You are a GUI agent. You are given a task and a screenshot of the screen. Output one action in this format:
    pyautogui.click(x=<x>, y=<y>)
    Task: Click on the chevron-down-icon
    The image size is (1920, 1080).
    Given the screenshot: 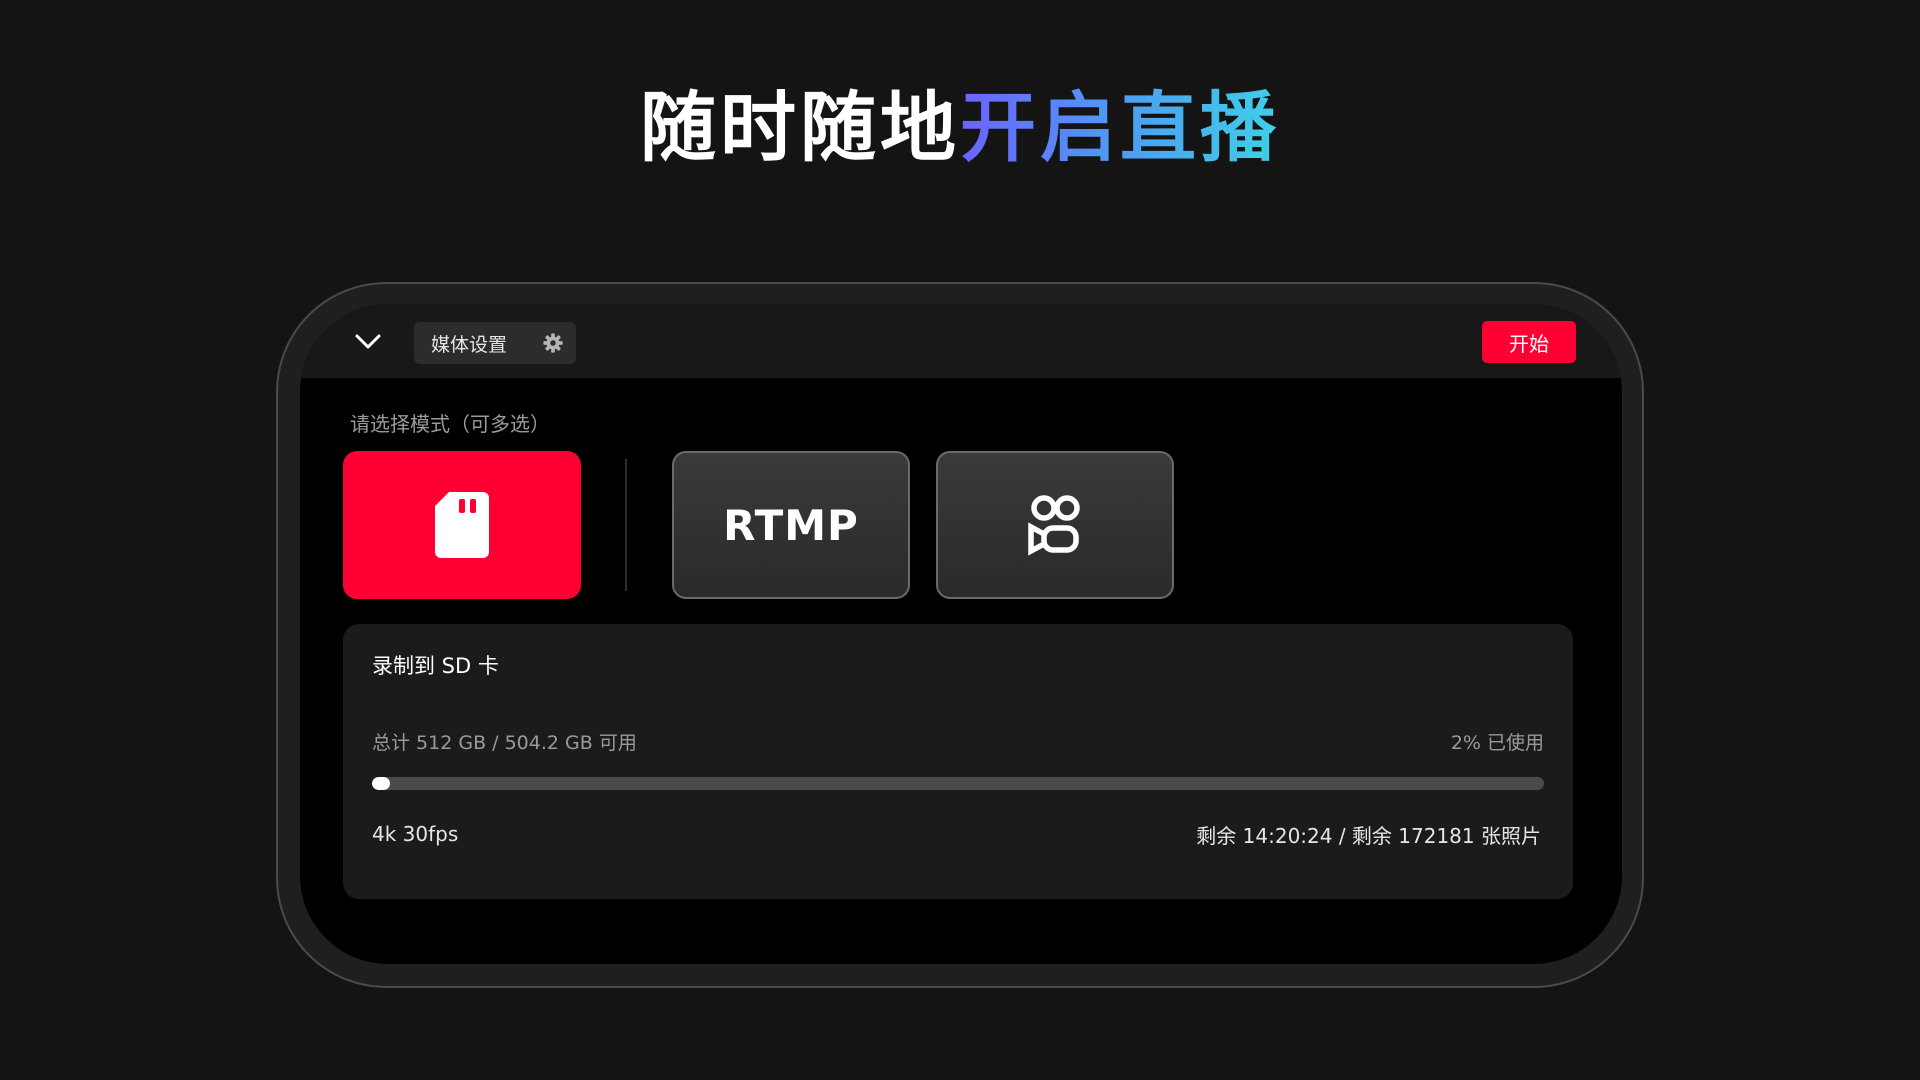 What is the action you would take?
    pyautogui.click(x=368, y=342)
    